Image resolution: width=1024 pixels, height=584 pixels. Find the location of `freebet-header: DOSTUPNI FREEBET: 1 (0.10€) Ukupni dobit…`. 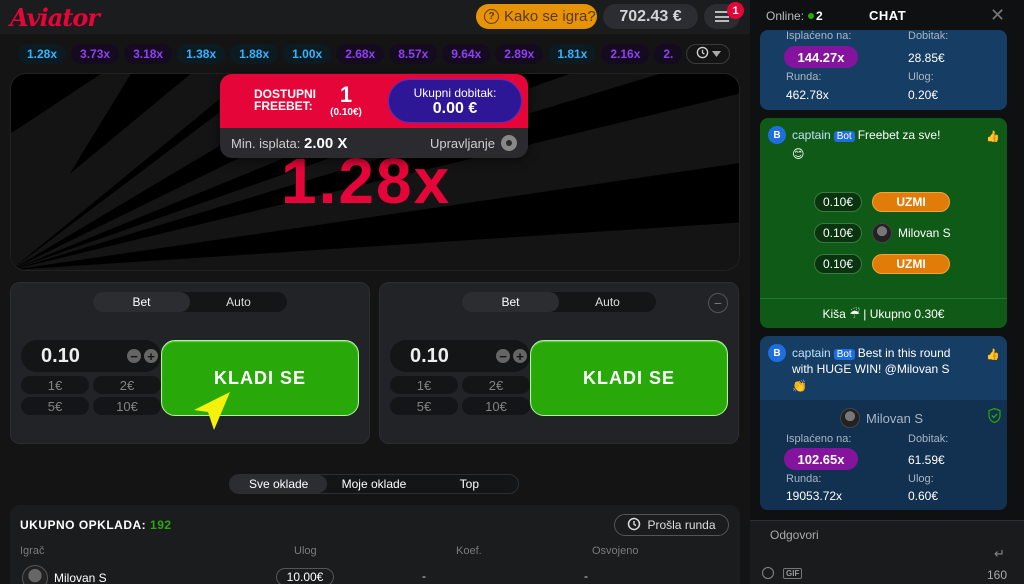

freebet-header: DOSTUPNI FREEBET: 1 (0.10€) Ukupni dobit… is located at coordinates (374, 101).